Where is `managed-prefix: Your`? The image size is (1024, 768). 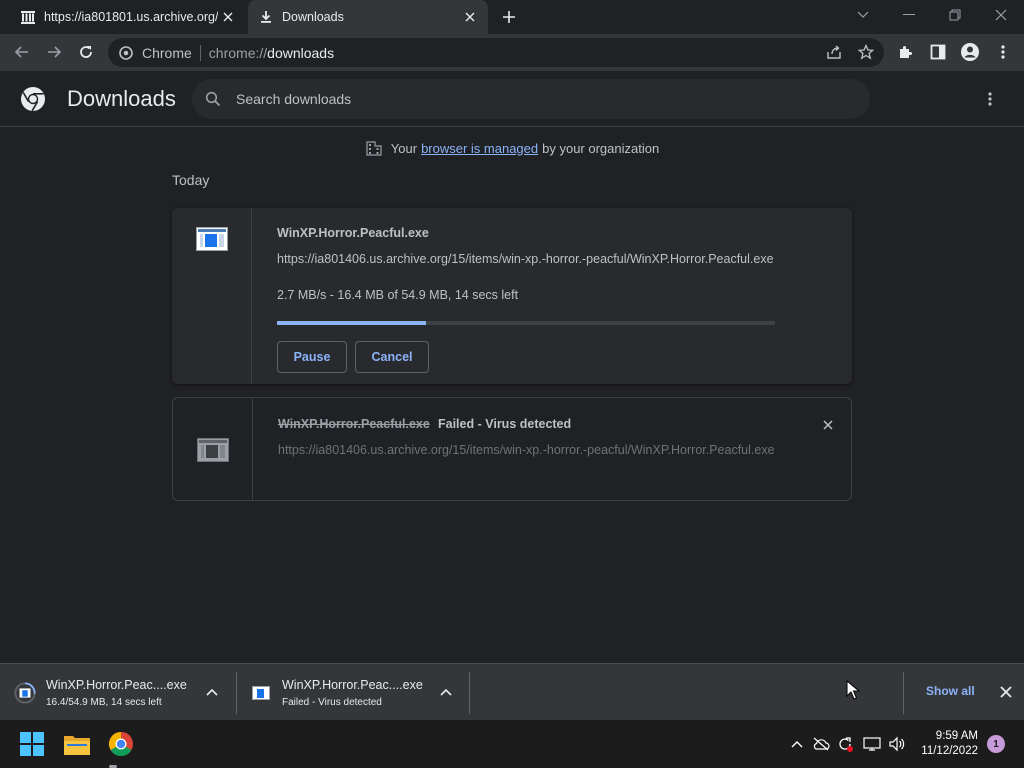
managed-prefix: Your is located at coordinates (404, 148).